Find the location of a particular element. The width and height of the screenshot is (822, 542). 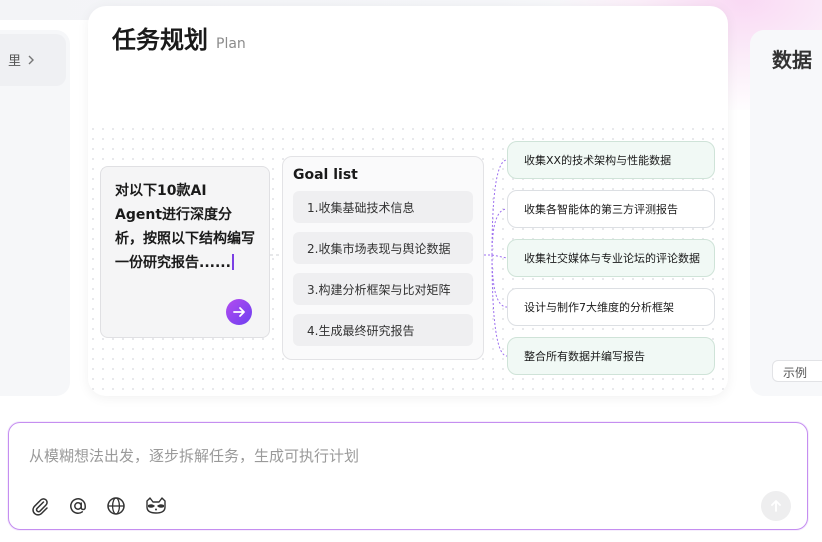

prompt-submit-button is located at coordinates (239, 312).